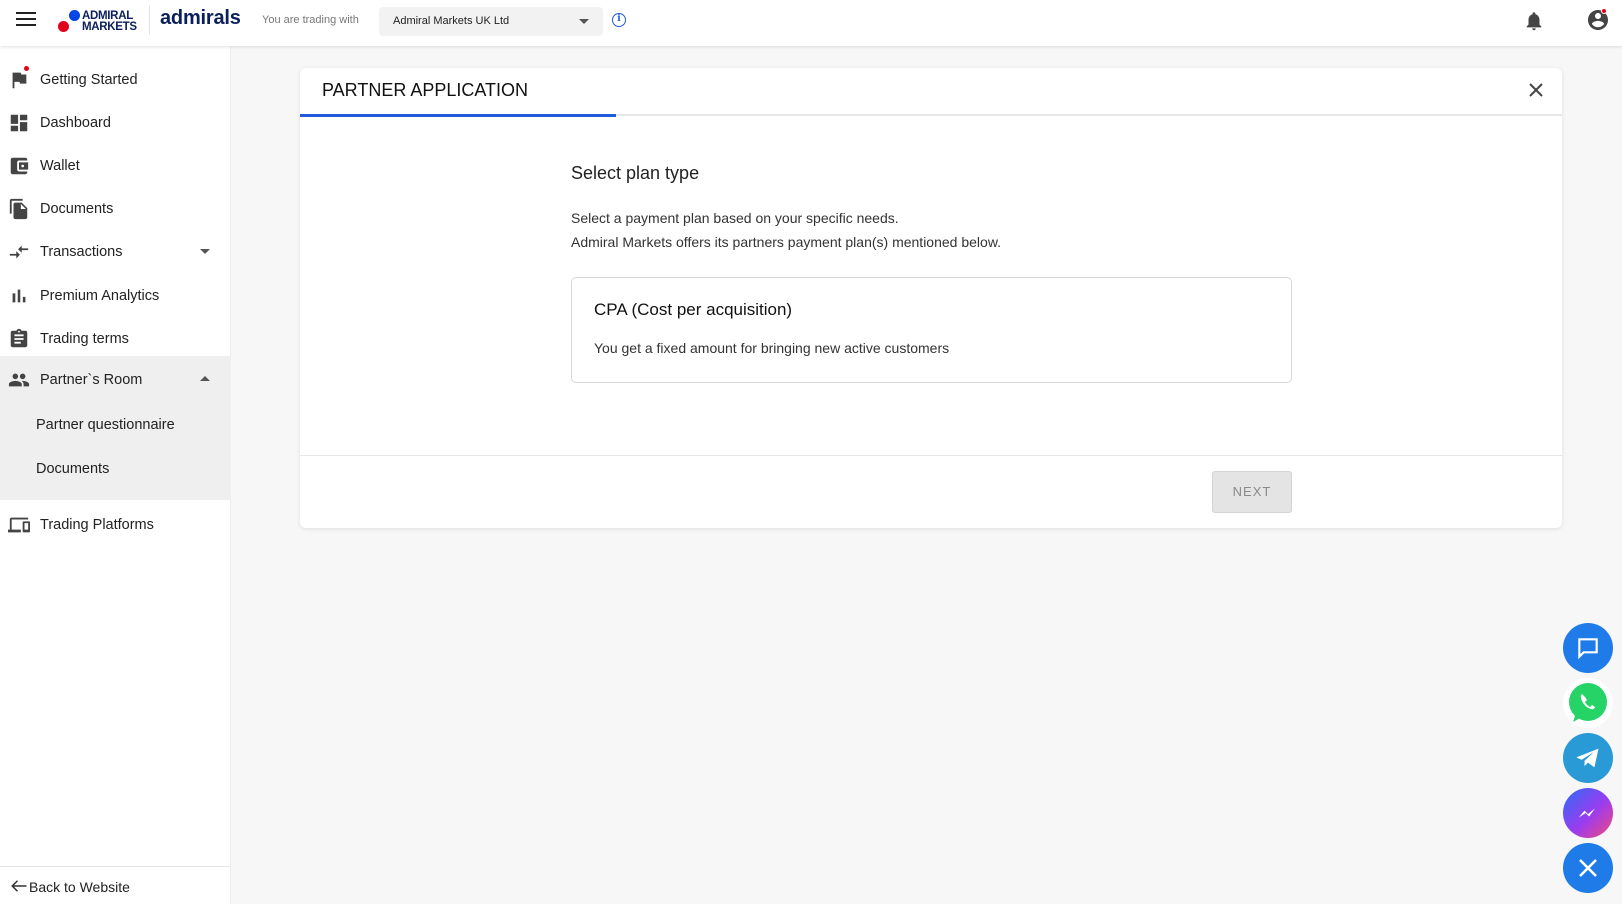  I want to click on chat-icon, so click(1588, 649).